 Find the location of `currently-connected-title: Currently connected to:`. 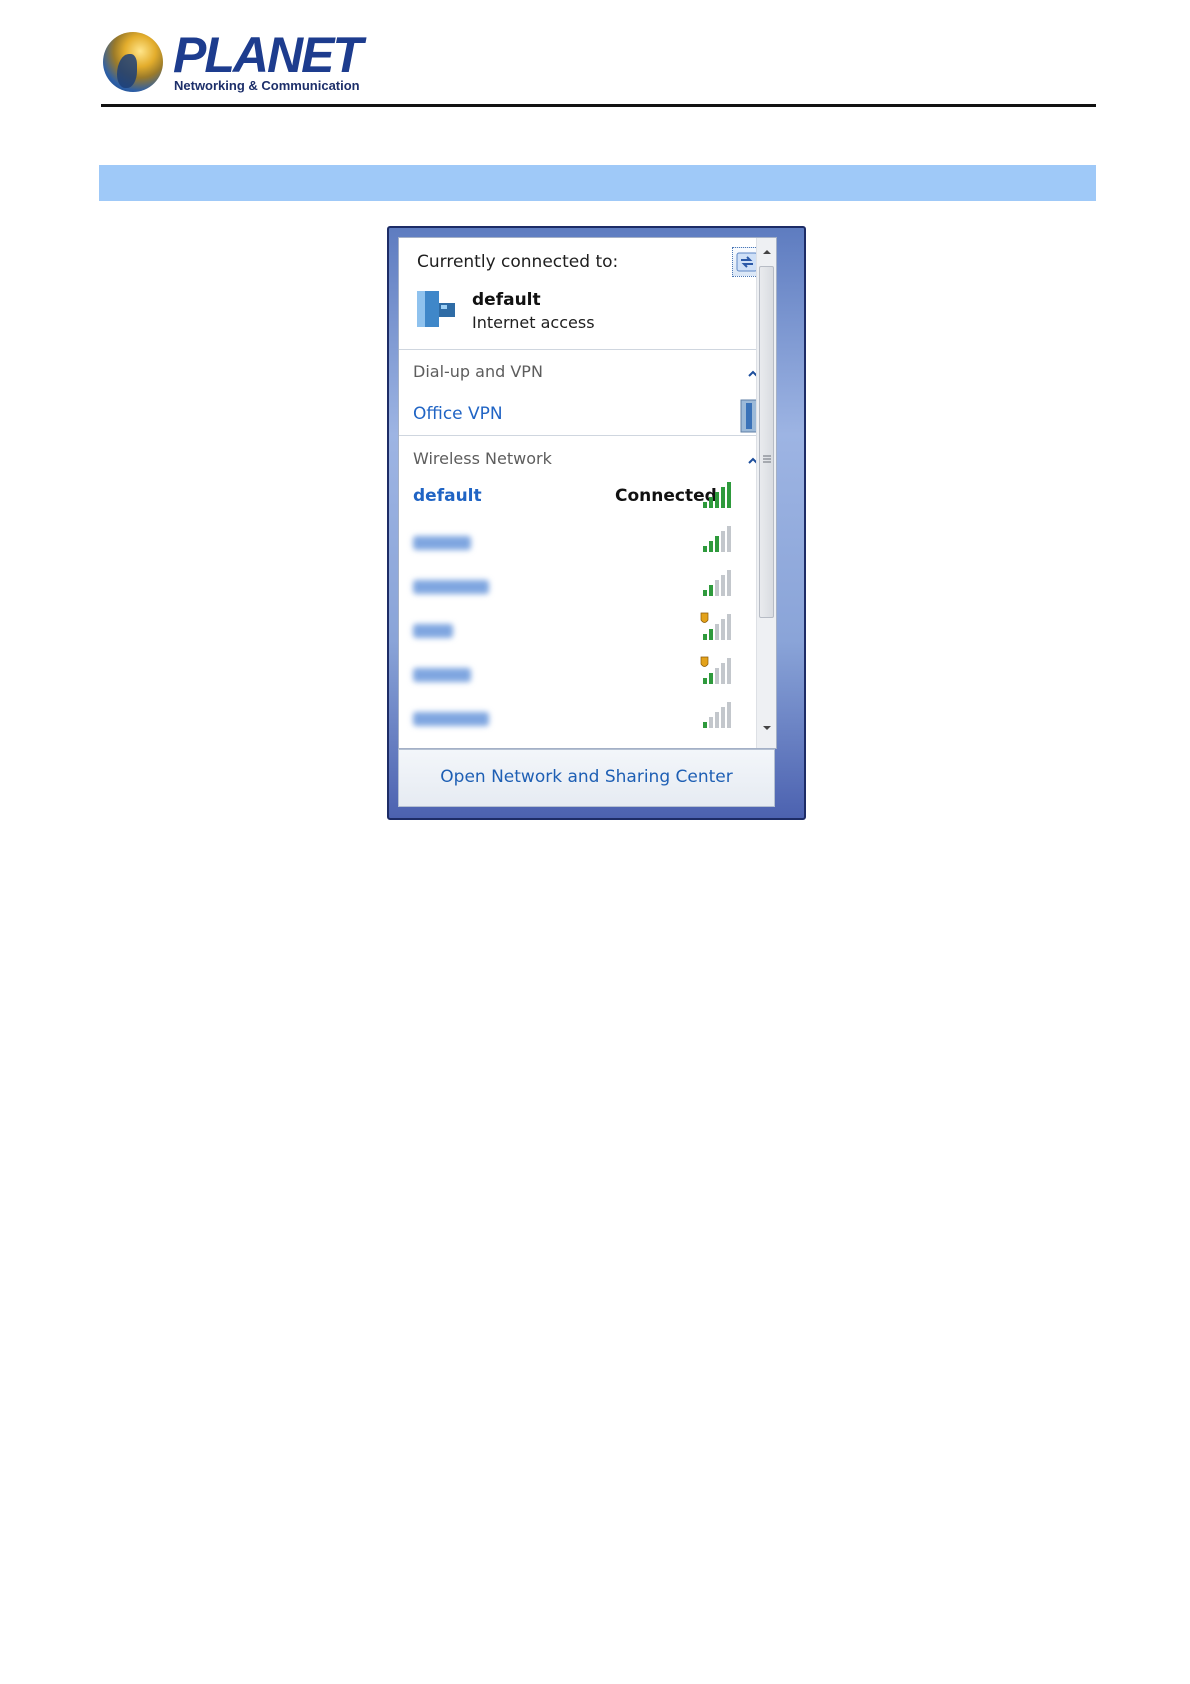

currently-connected-title: Currently connected to: is located at coordinates (518, 262).